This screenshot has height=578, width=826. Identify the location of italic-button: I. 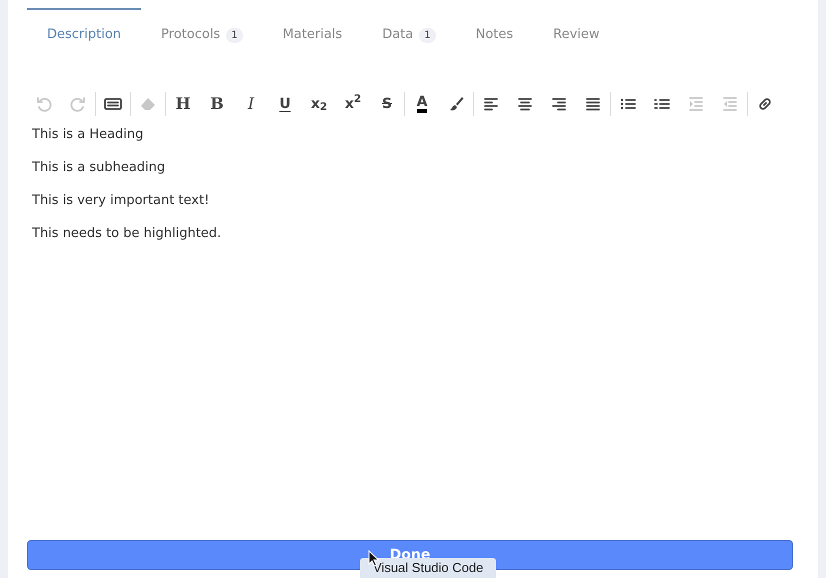
(251, 104).